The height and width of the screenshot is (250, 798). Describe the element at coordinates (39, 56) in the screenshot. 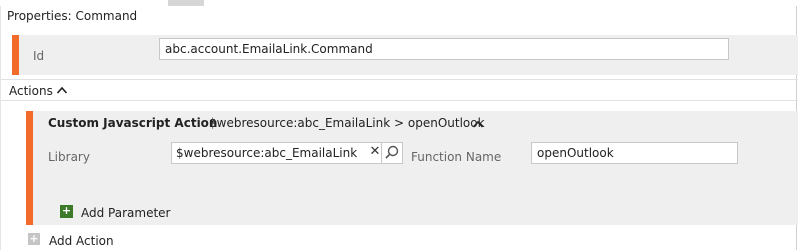

I see `id-label: Id` at that location.